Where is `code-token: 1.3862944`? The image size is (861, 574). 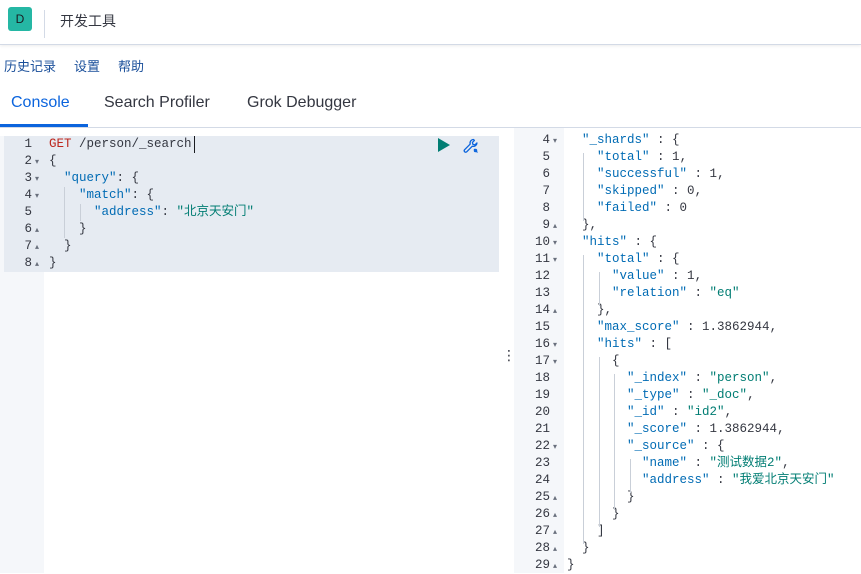
code-token: 1.3862944 is located at coordinates (736, 327).